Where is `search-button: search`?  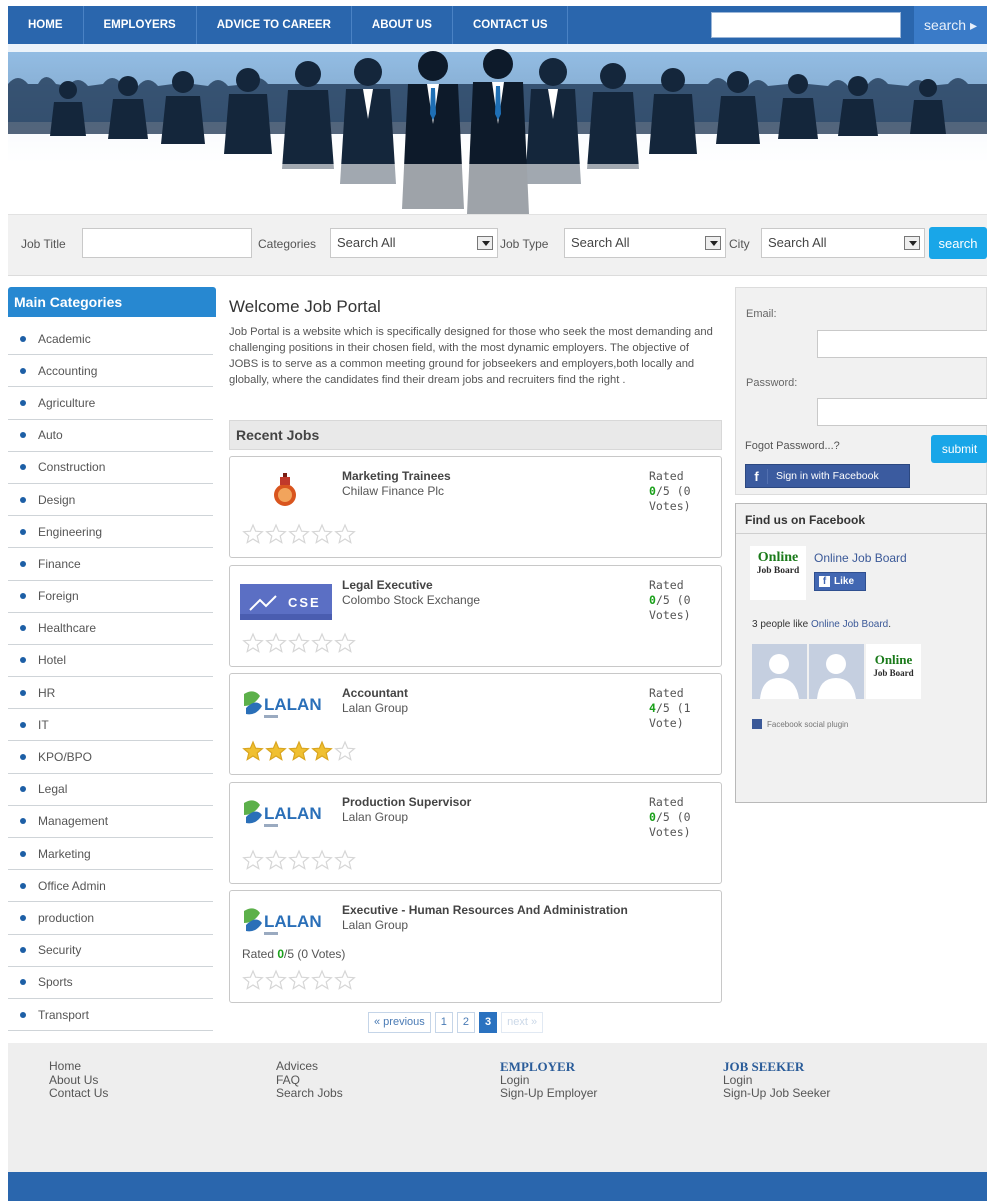
search-button: search is located at coordinates (958, 243).